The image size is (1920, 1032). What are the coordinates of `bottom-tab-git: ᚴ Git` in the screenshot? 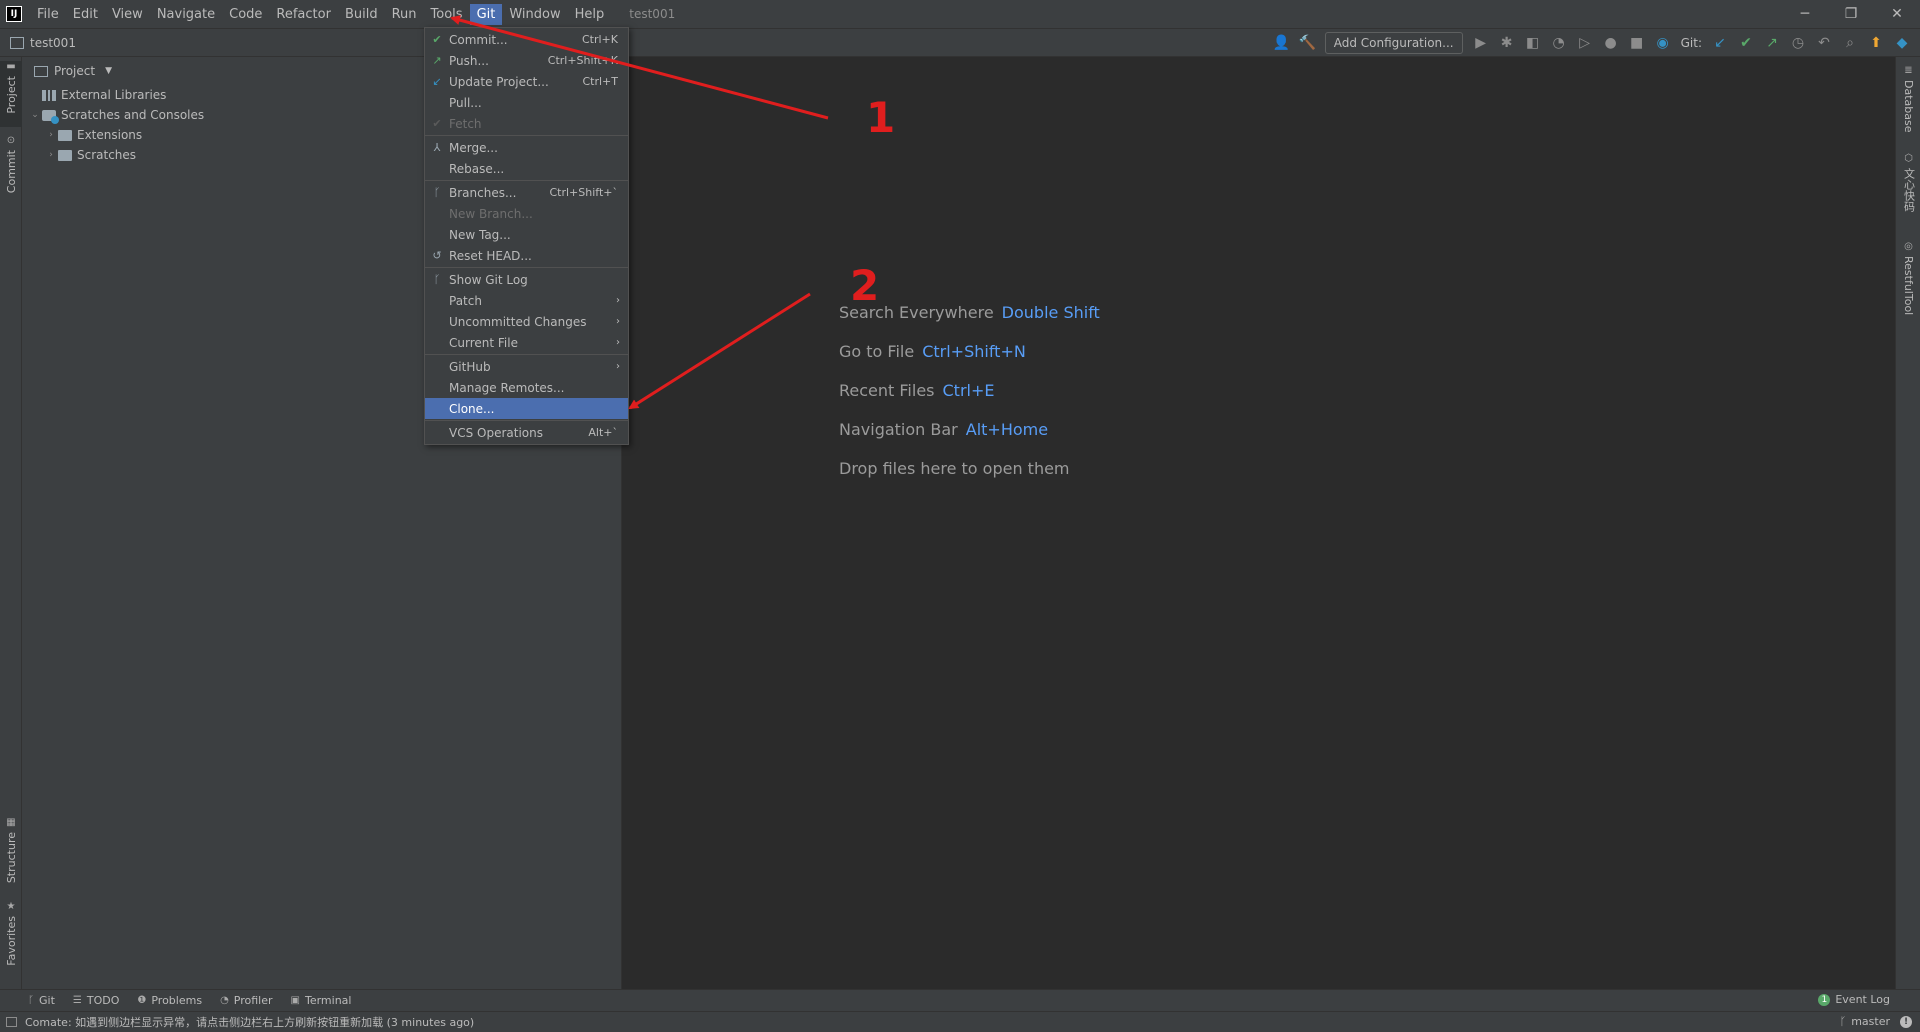 It's located at (41, 1000).